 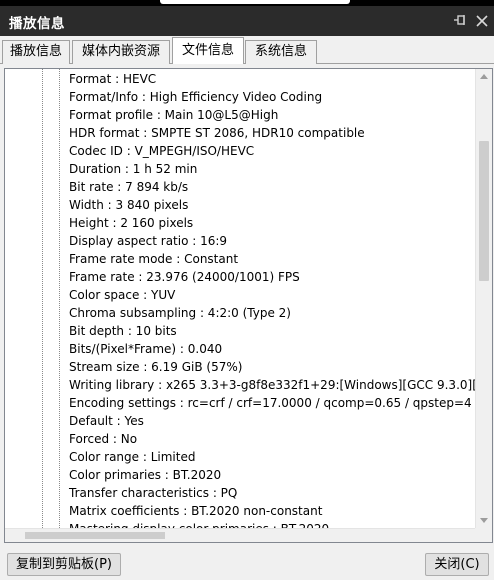 I want to click on info-line: Bits/(Pixel*Frame) : 0.040, so click(x=146, y=349).